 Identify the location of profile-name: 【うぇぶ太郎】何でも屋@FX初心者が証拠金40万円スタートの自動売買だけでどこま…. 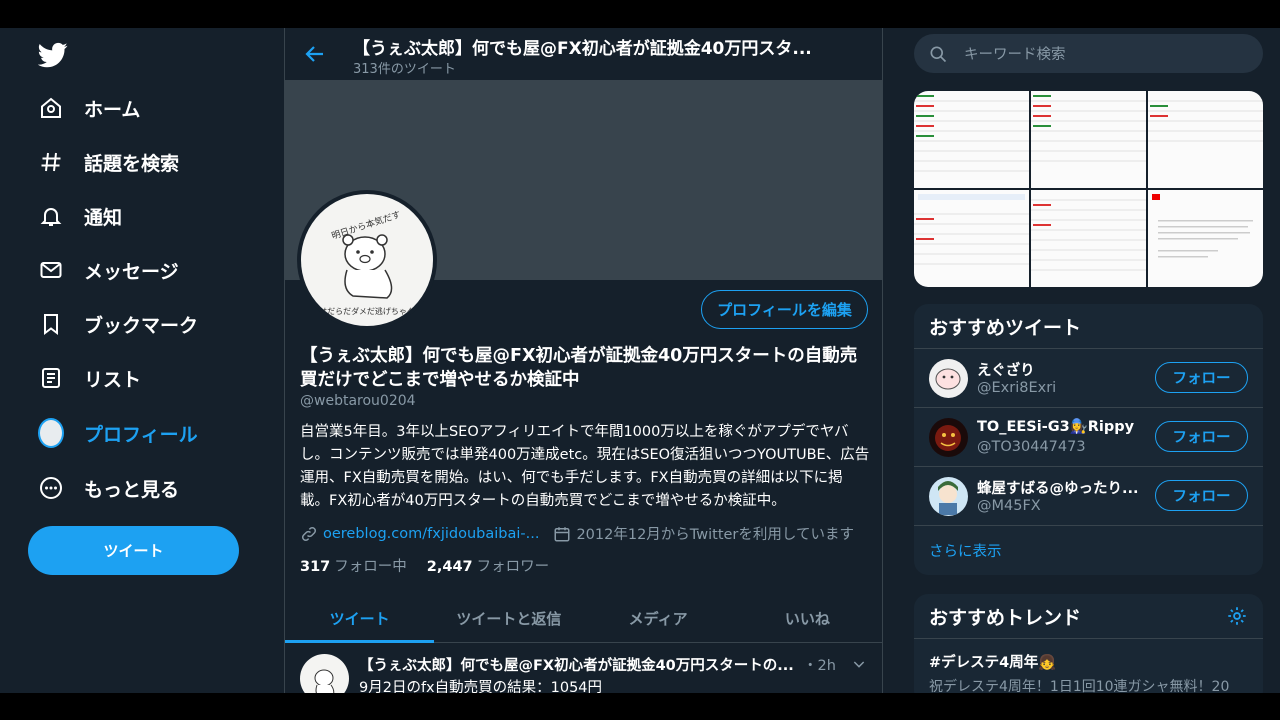
(579, 368).